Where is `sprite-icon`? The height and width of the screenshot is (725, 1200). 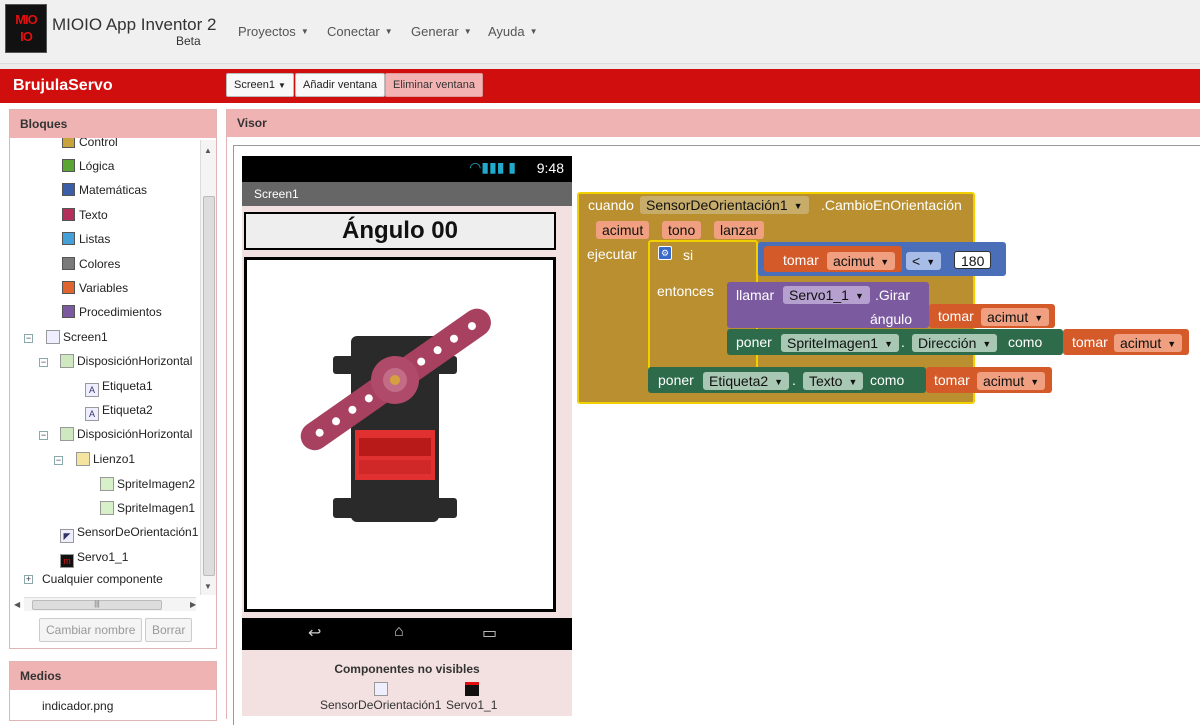
sprite-icon is located at coordinates (107, 508).